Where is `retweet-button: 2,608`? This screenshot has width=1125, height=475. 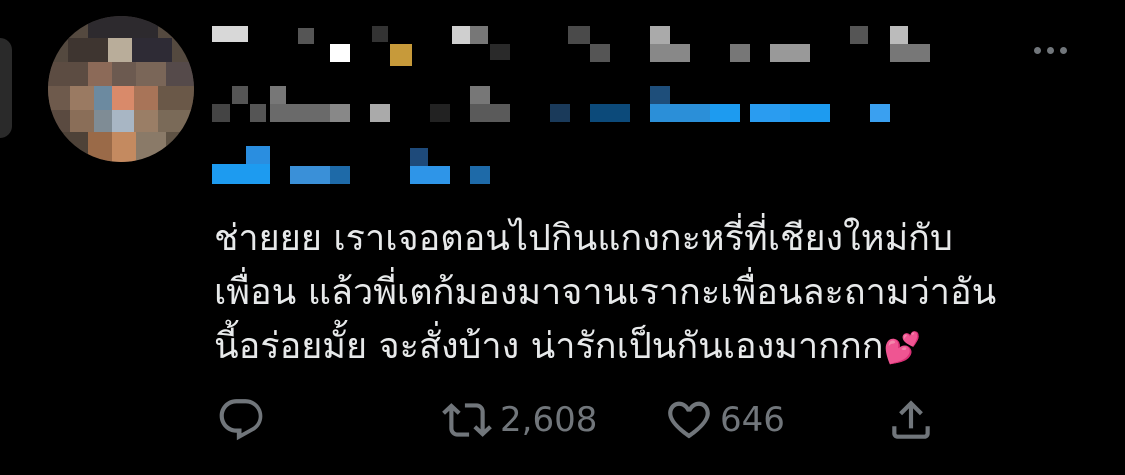 retweet-button: 2,608 is located at coordinates (518, 420).